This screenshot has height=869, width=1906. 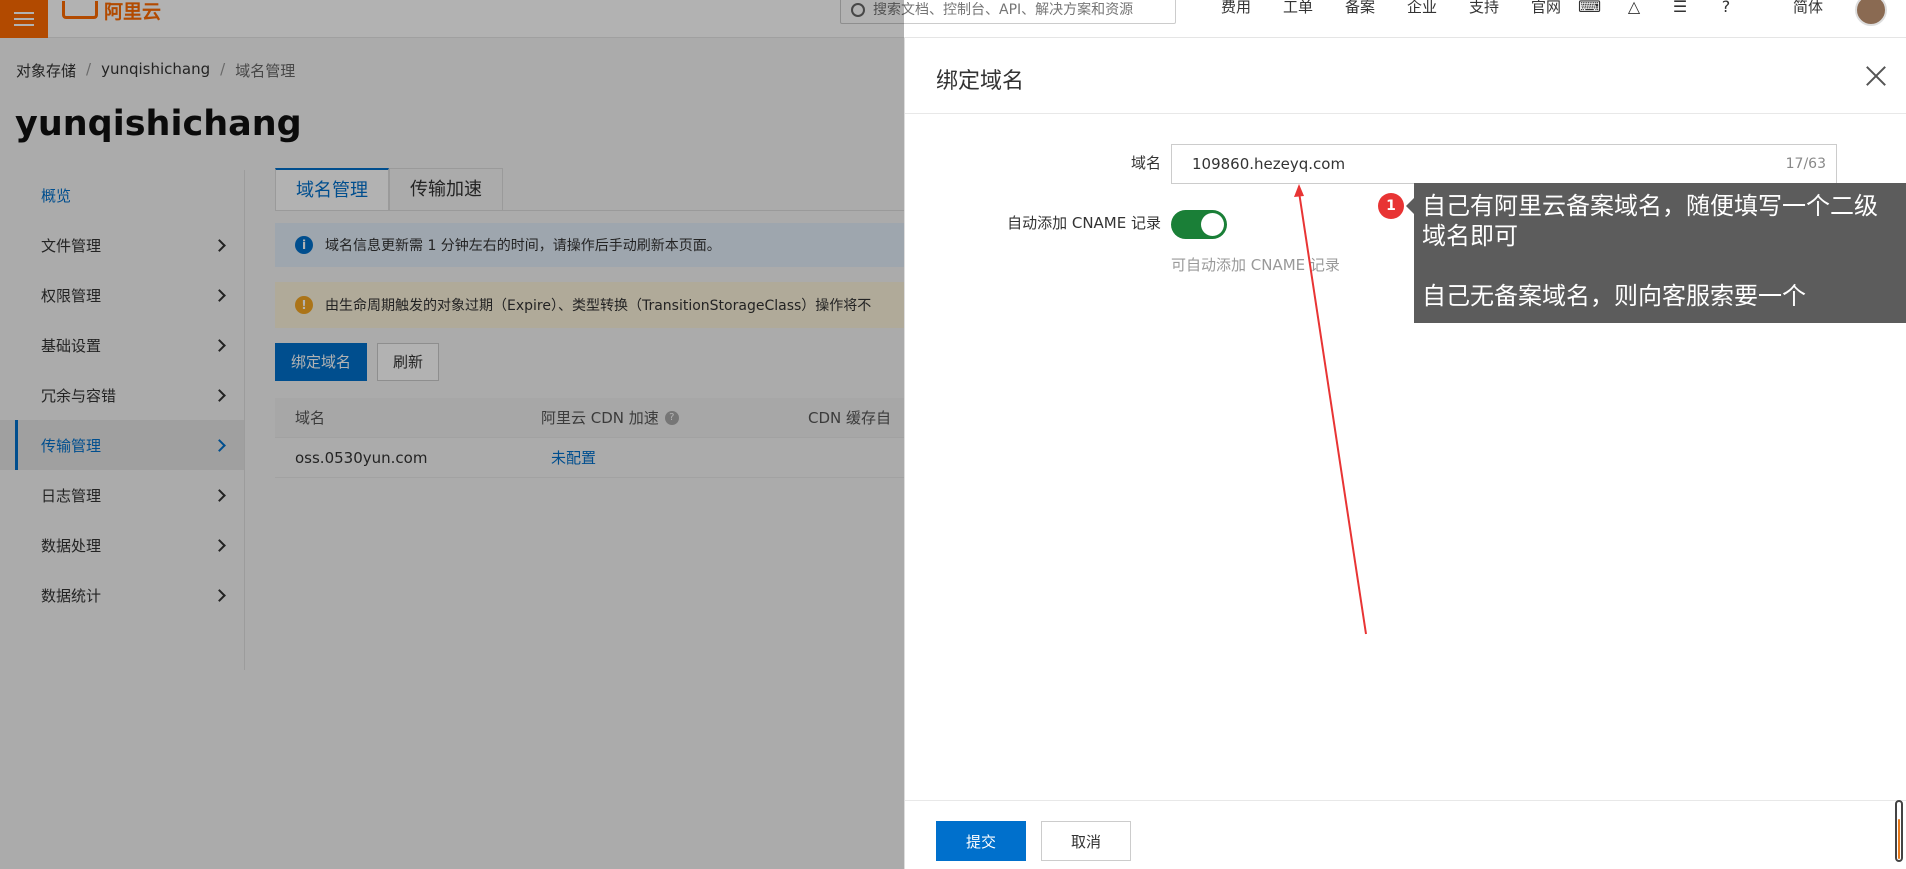 I want to click on tooltip-caret, so click(x=1410, y=206).